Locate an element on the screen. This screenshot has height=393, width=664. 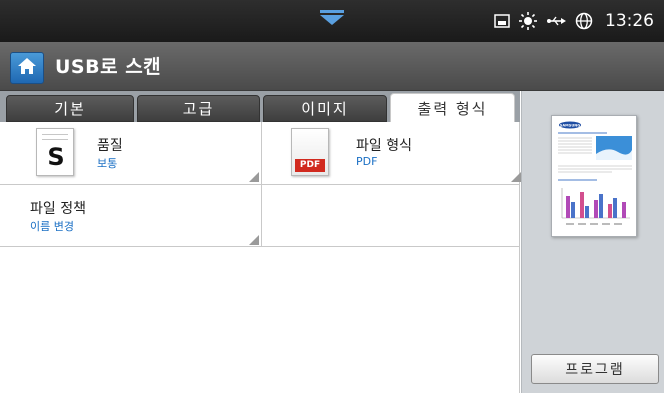
quality-label: 품질 is located at coordinates (110, 146).